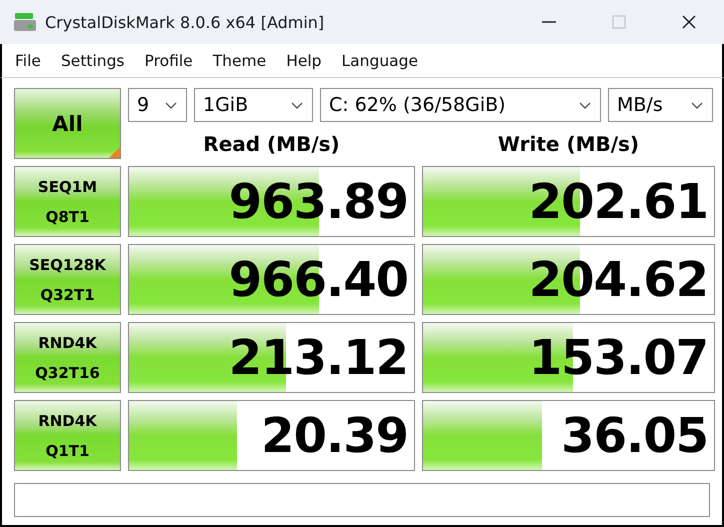 Image resolution: width=724 pixels, height=527 pixels. I want to click on test-button: RND4K Q32T16, so click(67, 357).